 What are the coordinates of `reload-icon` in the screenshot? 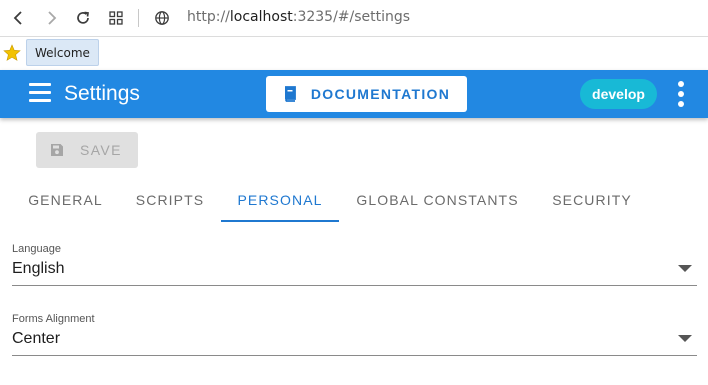 It's located at (83, 17).